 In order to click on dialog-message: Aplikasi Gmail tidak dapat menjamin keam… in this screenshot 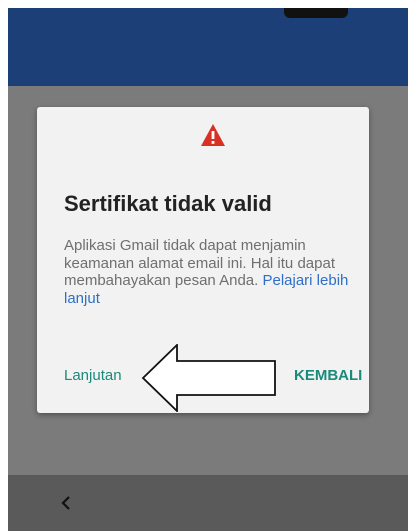, I will do `click(214, 272)`.